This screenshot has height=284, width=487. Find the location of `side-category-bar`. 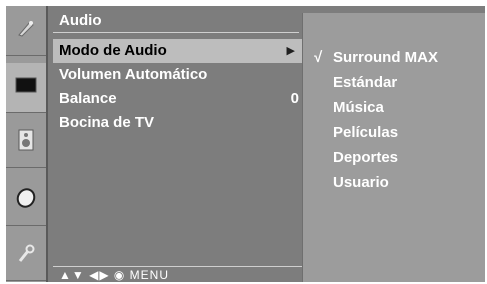

side-category-bar is located at coordinates (27, 144).